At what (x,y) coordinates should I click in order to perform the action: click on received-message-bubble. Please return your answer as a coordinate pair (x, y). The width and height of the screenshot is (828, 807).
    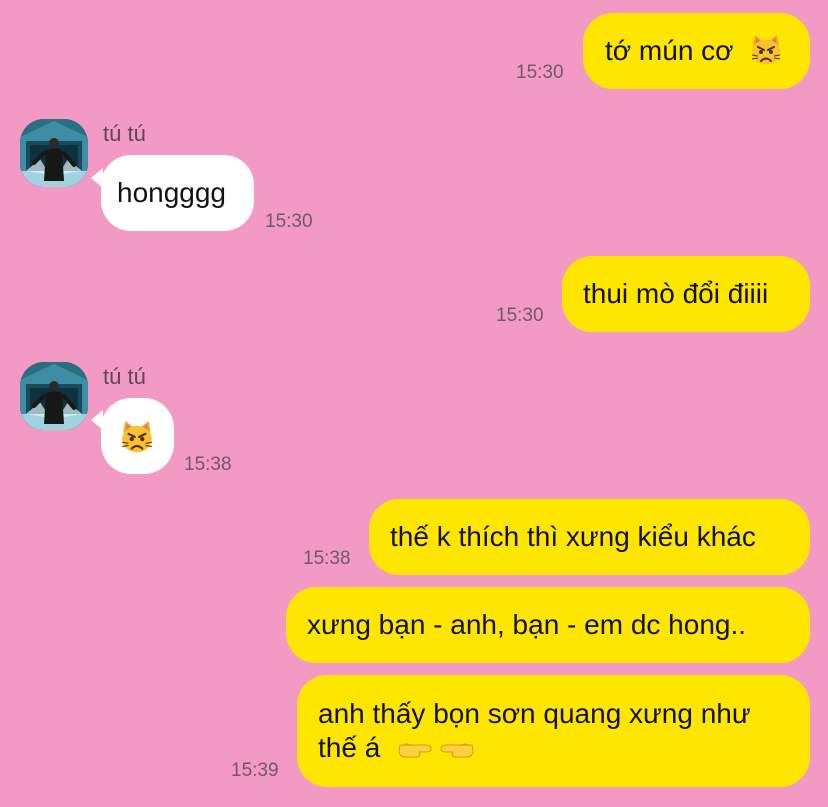
    Looking at the image, I should click on (137, 436).